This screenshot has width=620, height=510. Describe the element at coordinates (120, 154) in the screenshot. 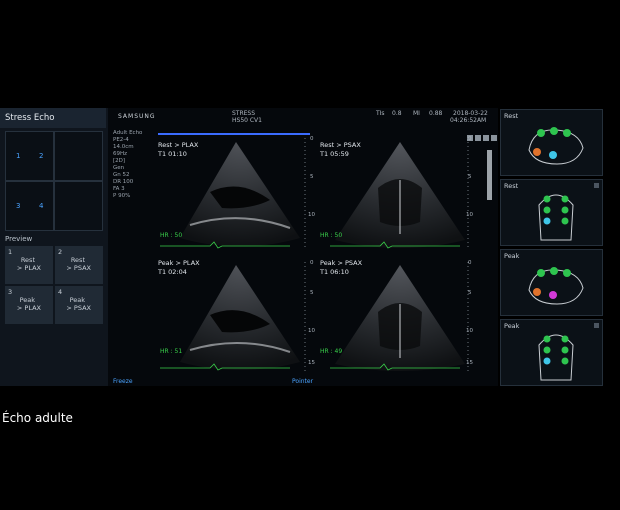

I see `info-line: 69Hz` at that location.